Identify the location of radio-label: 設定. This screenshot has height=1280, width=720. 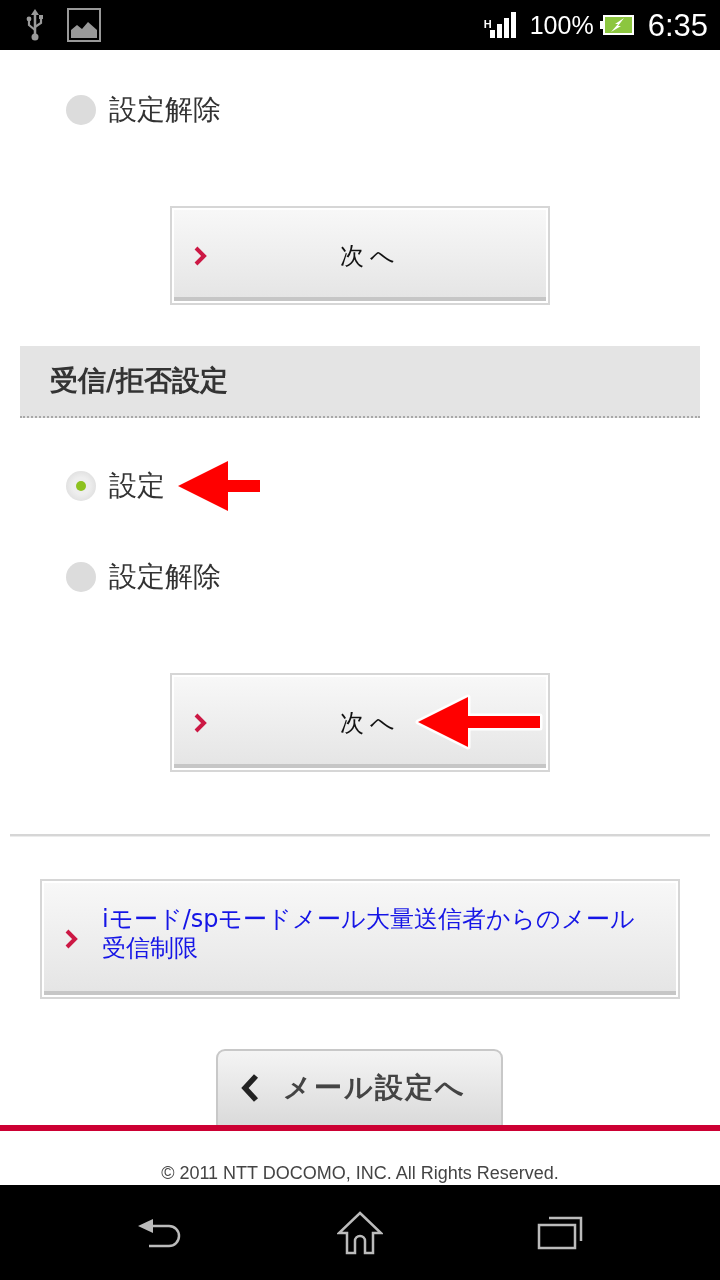
(137, 486).